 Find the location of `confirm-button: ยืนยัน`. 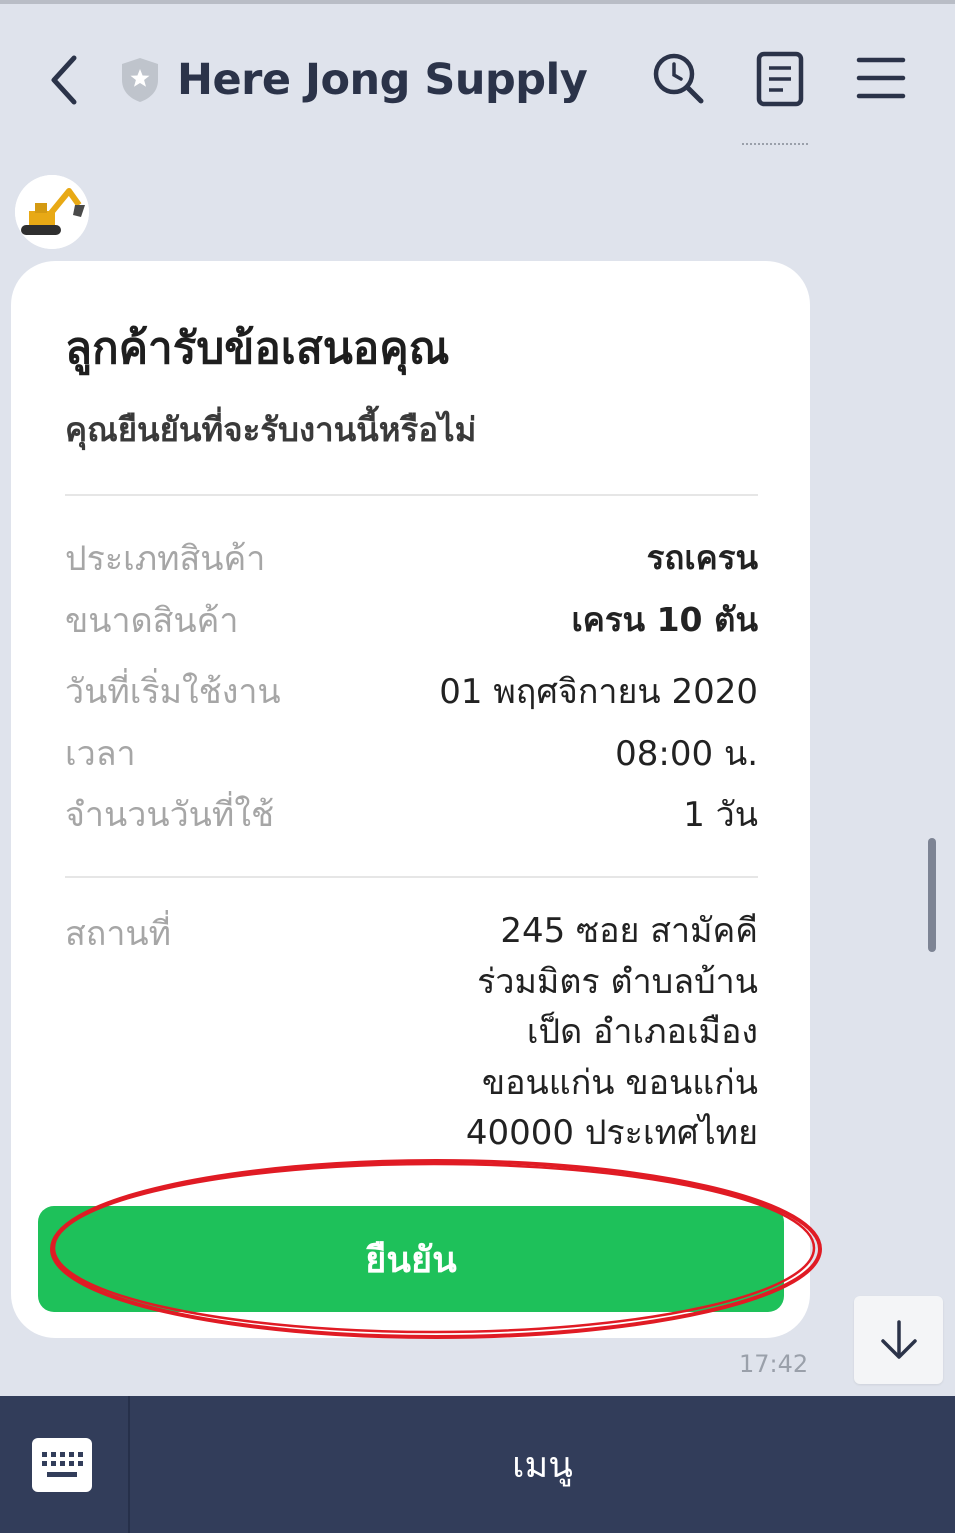

confirm-button: ยืนยัน is located at coordinates (411, 1259).